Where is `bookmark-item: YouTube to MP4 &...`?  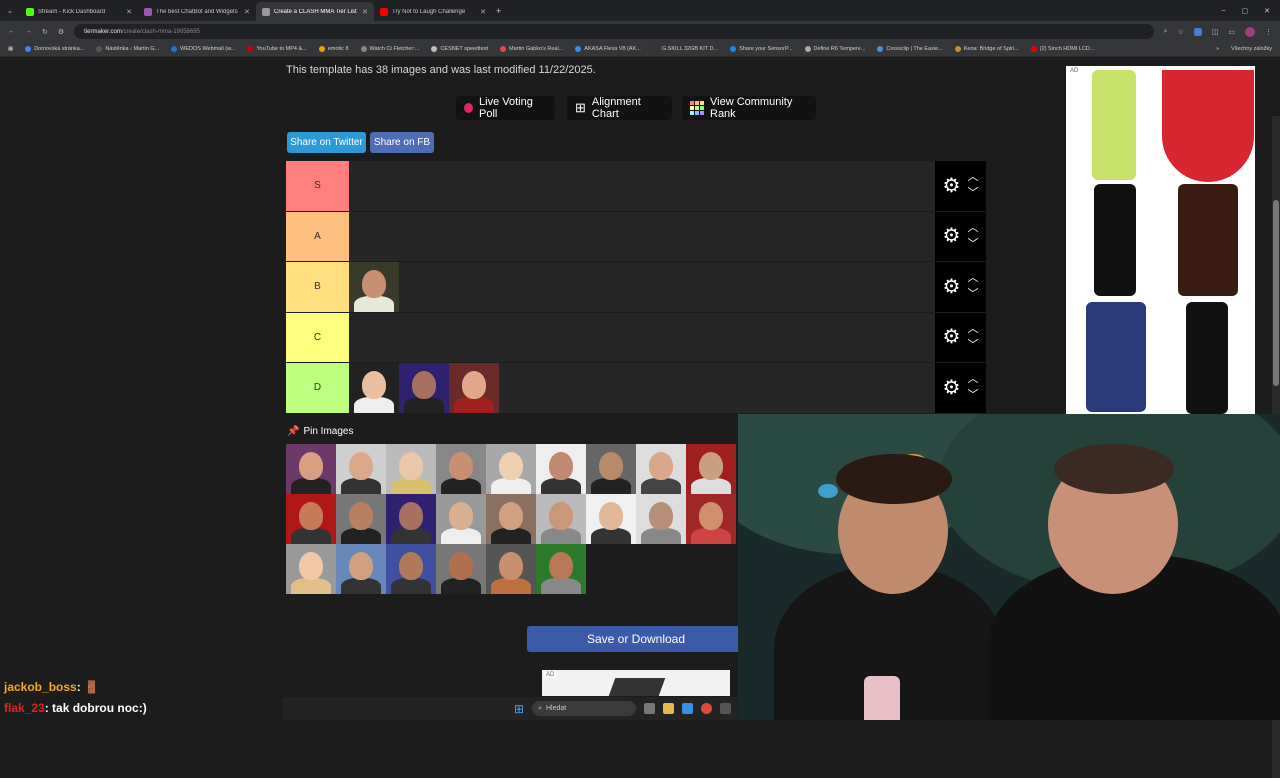 bookmark-item: YouTube to MP4 &... is located at coordinates (277, 49).